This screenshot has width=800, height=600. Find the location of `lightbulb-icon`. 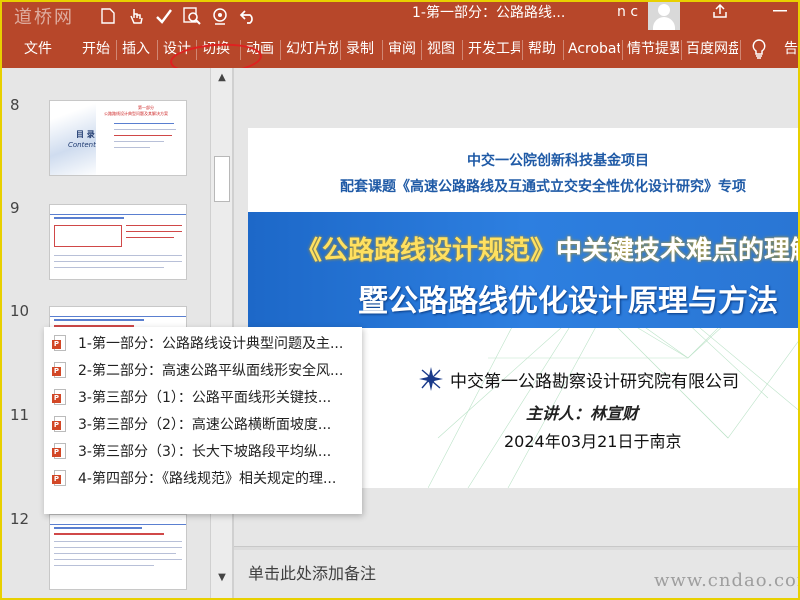

lightbulb-icon is located at coordinates (759, 50).